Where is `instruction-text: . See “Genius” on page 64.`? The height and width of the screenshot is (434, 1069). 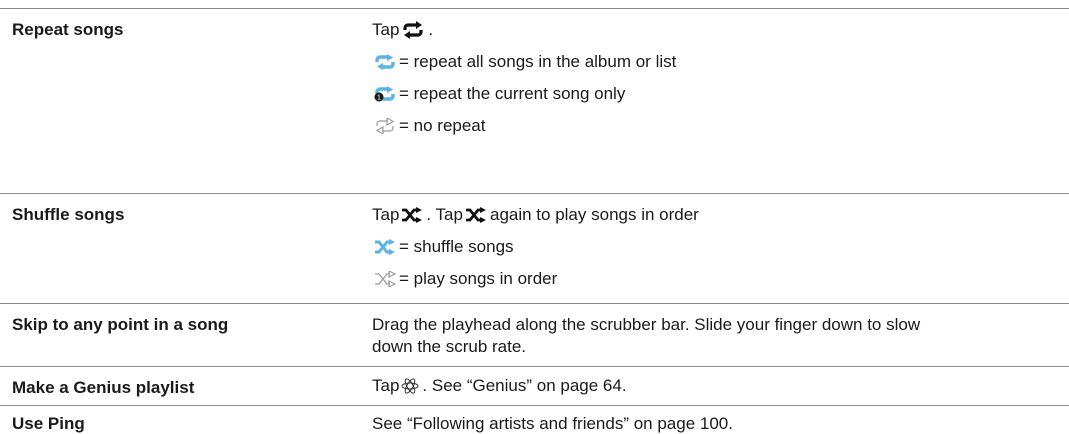 instruction-text: . See “Genius” on page 64. is located at coordinates (524, 385).